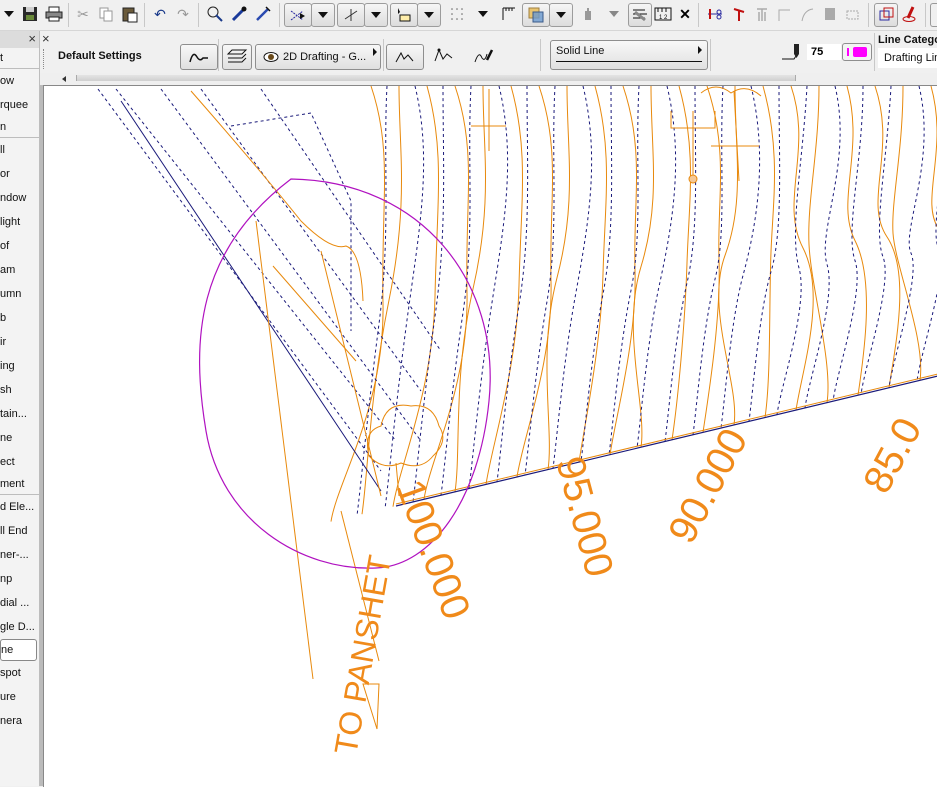 This screenshot has height=787, width=937. Describe the element at coordinates (484, 56) in the screenshot. I see `freehand-mode-button` at that location.